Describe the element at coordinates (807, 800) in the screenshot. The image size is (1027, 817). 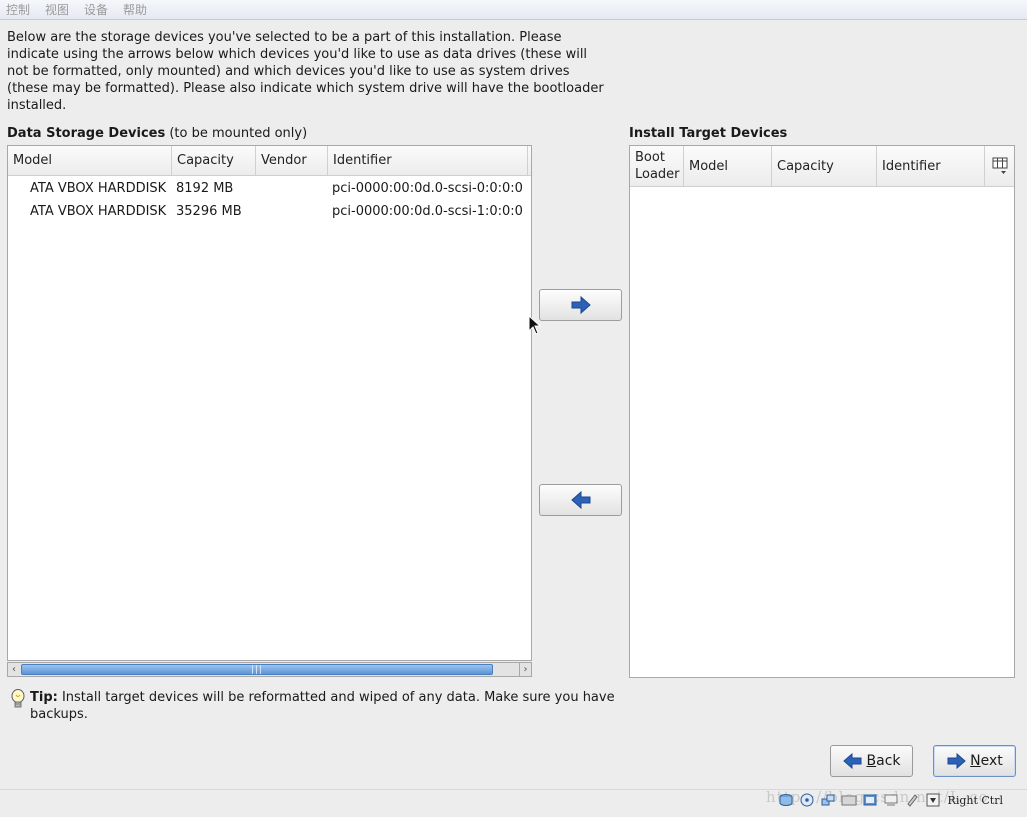
I see `optical-drive-icon` at that location.